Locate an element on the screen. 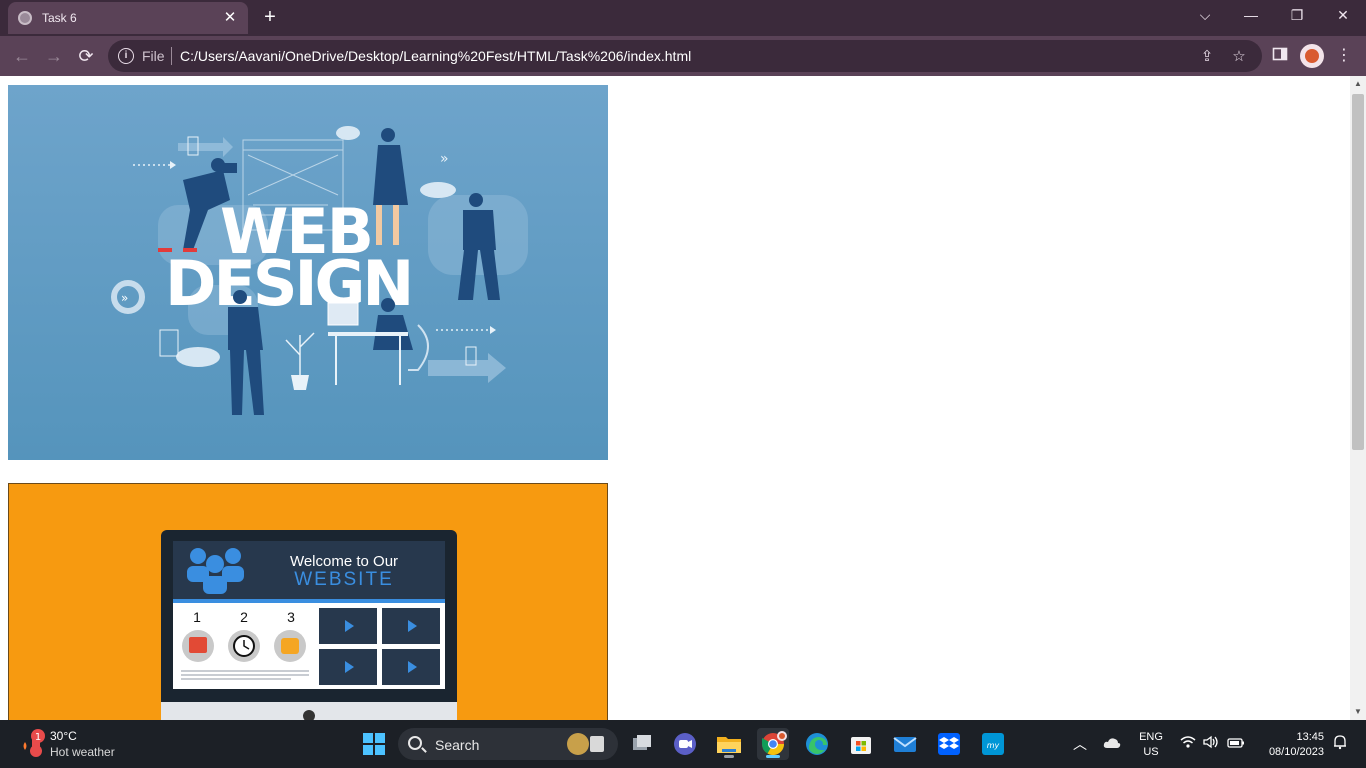 This screenshot has width=1366, height=768. onedrive-cloud-icon is located at coordinates (1112, 744).